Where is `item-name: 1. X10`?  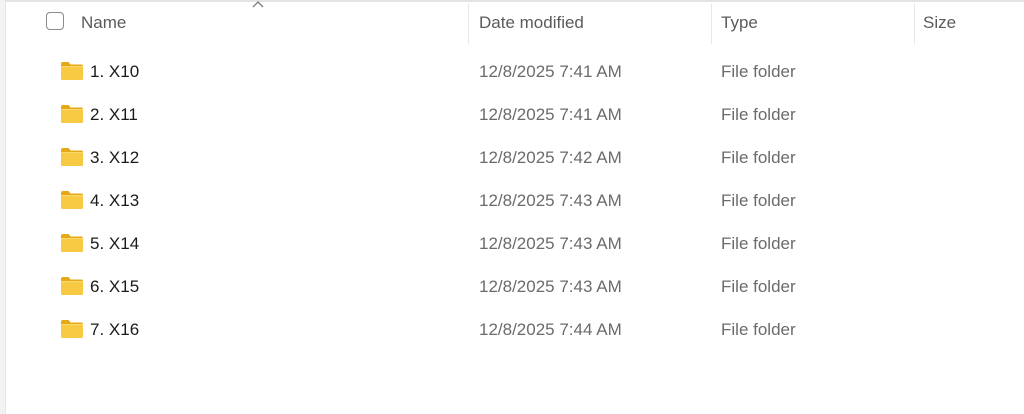 item-name: 1. X10 is located at coordinates (115, 71).